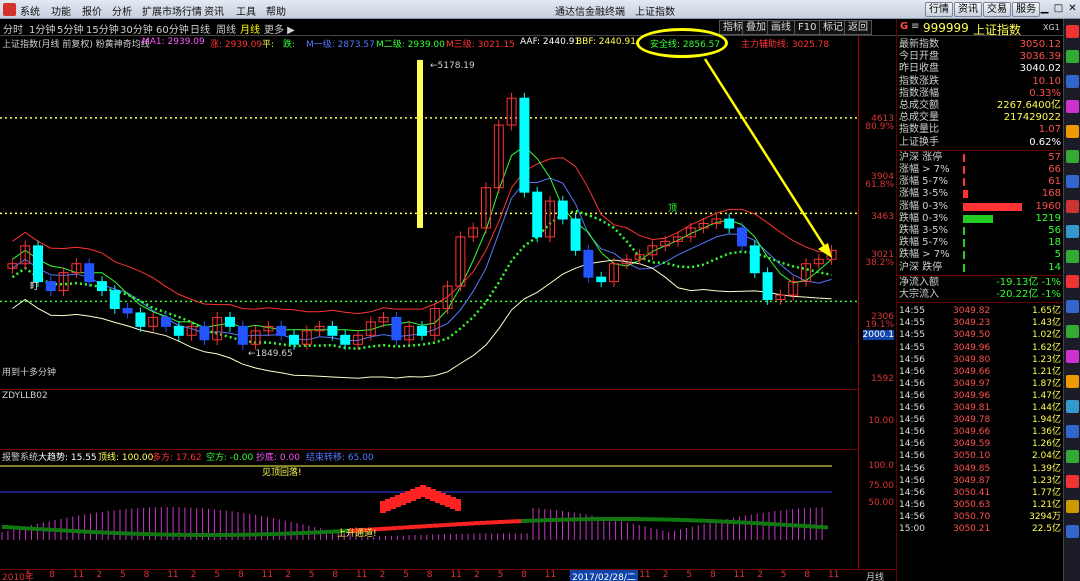  What do you see at coordinates (980, 255) in the screenshot?
I see `breadth-row-8: 跌幅 > 7% 5` at bounding box center [980, 255].